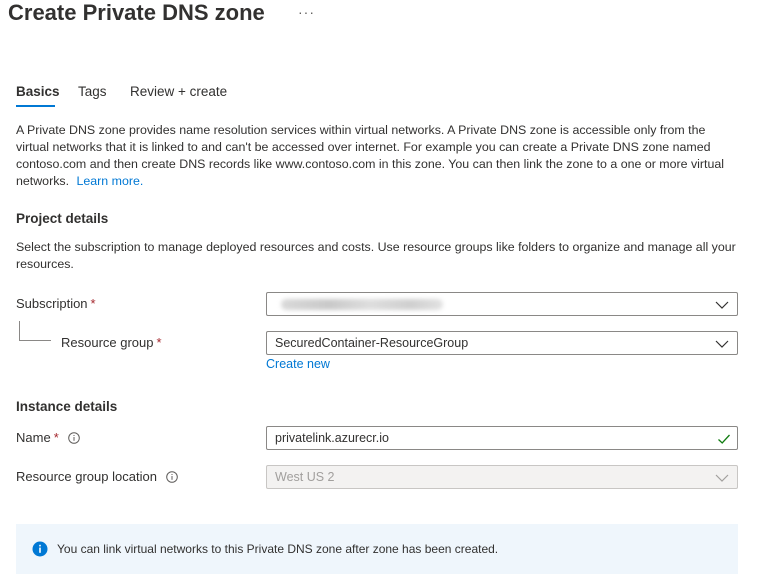 The height and width of the screenshot is (581, 776). What do you see at coordinates (92, 91) in the screenshot?
I see `tab-tags: Tags` at bounding box center [92, 91].